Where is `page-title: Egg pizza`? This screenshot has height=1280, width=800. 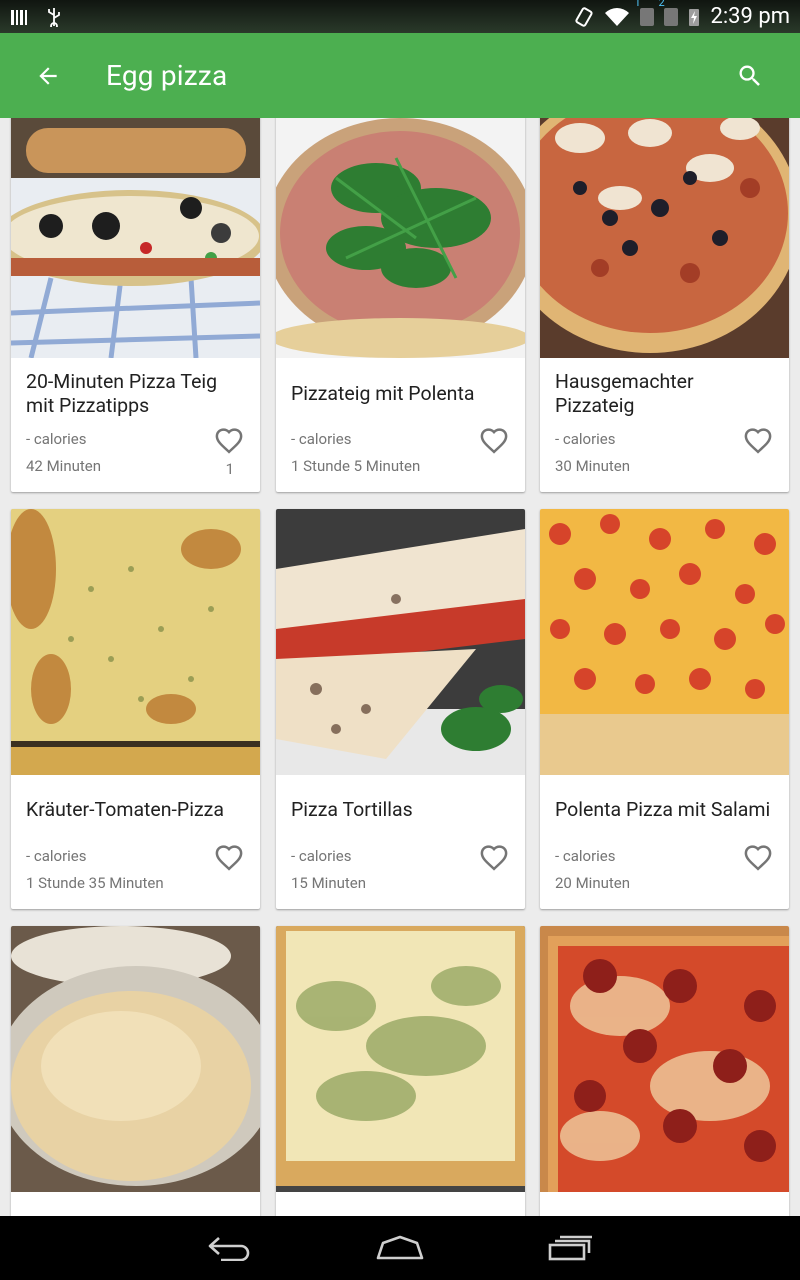
page-title: Egg pizza is located at coordinates (167, 75).